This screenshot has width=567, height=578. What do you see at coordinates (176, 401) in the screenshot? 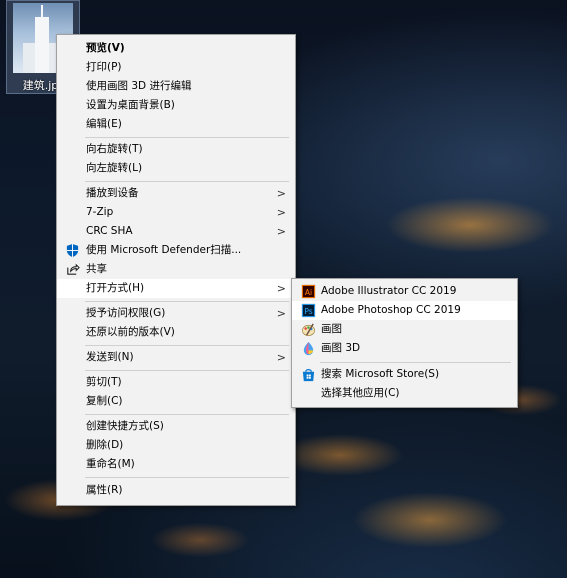
I see `menu-item-copy: 复制(C)` at bounding box center [176, 401].